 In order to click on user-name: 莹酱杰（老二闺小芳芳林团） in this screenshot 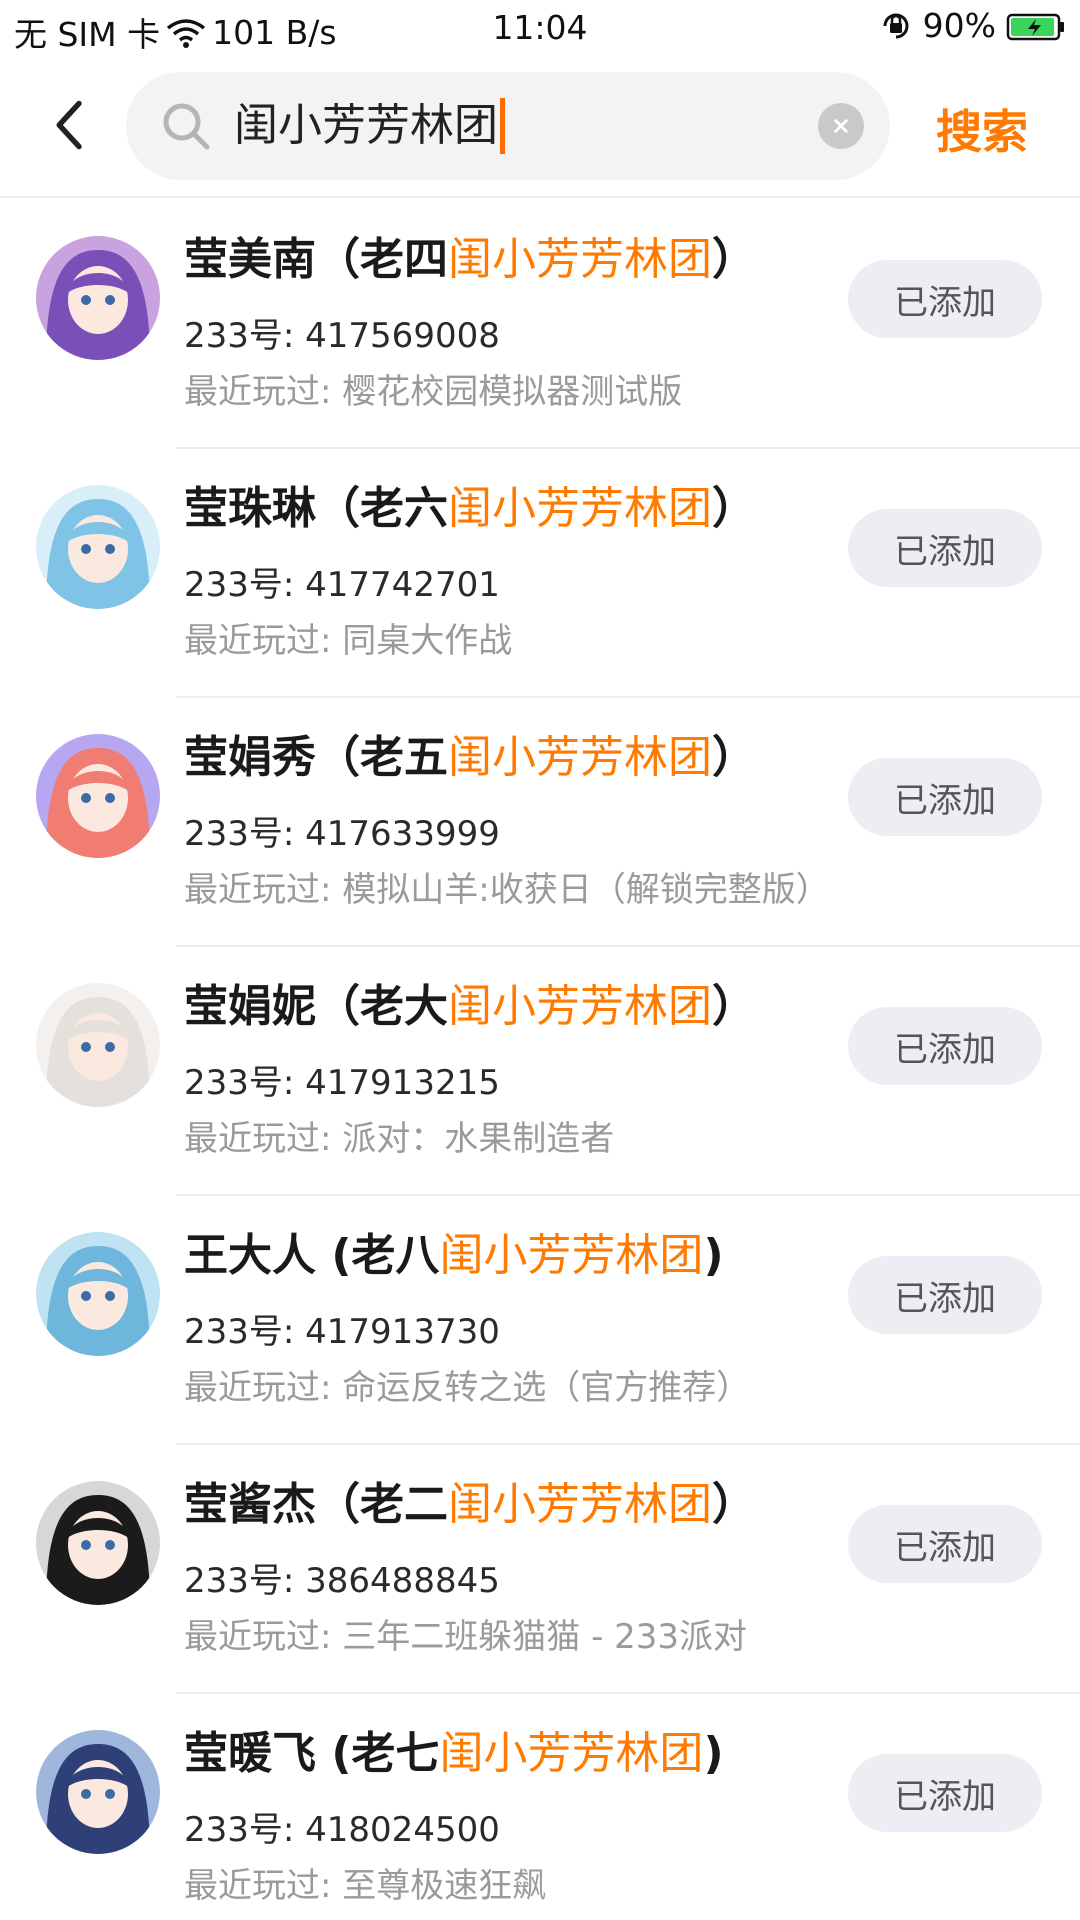, I will do `click(470, 1504)`.